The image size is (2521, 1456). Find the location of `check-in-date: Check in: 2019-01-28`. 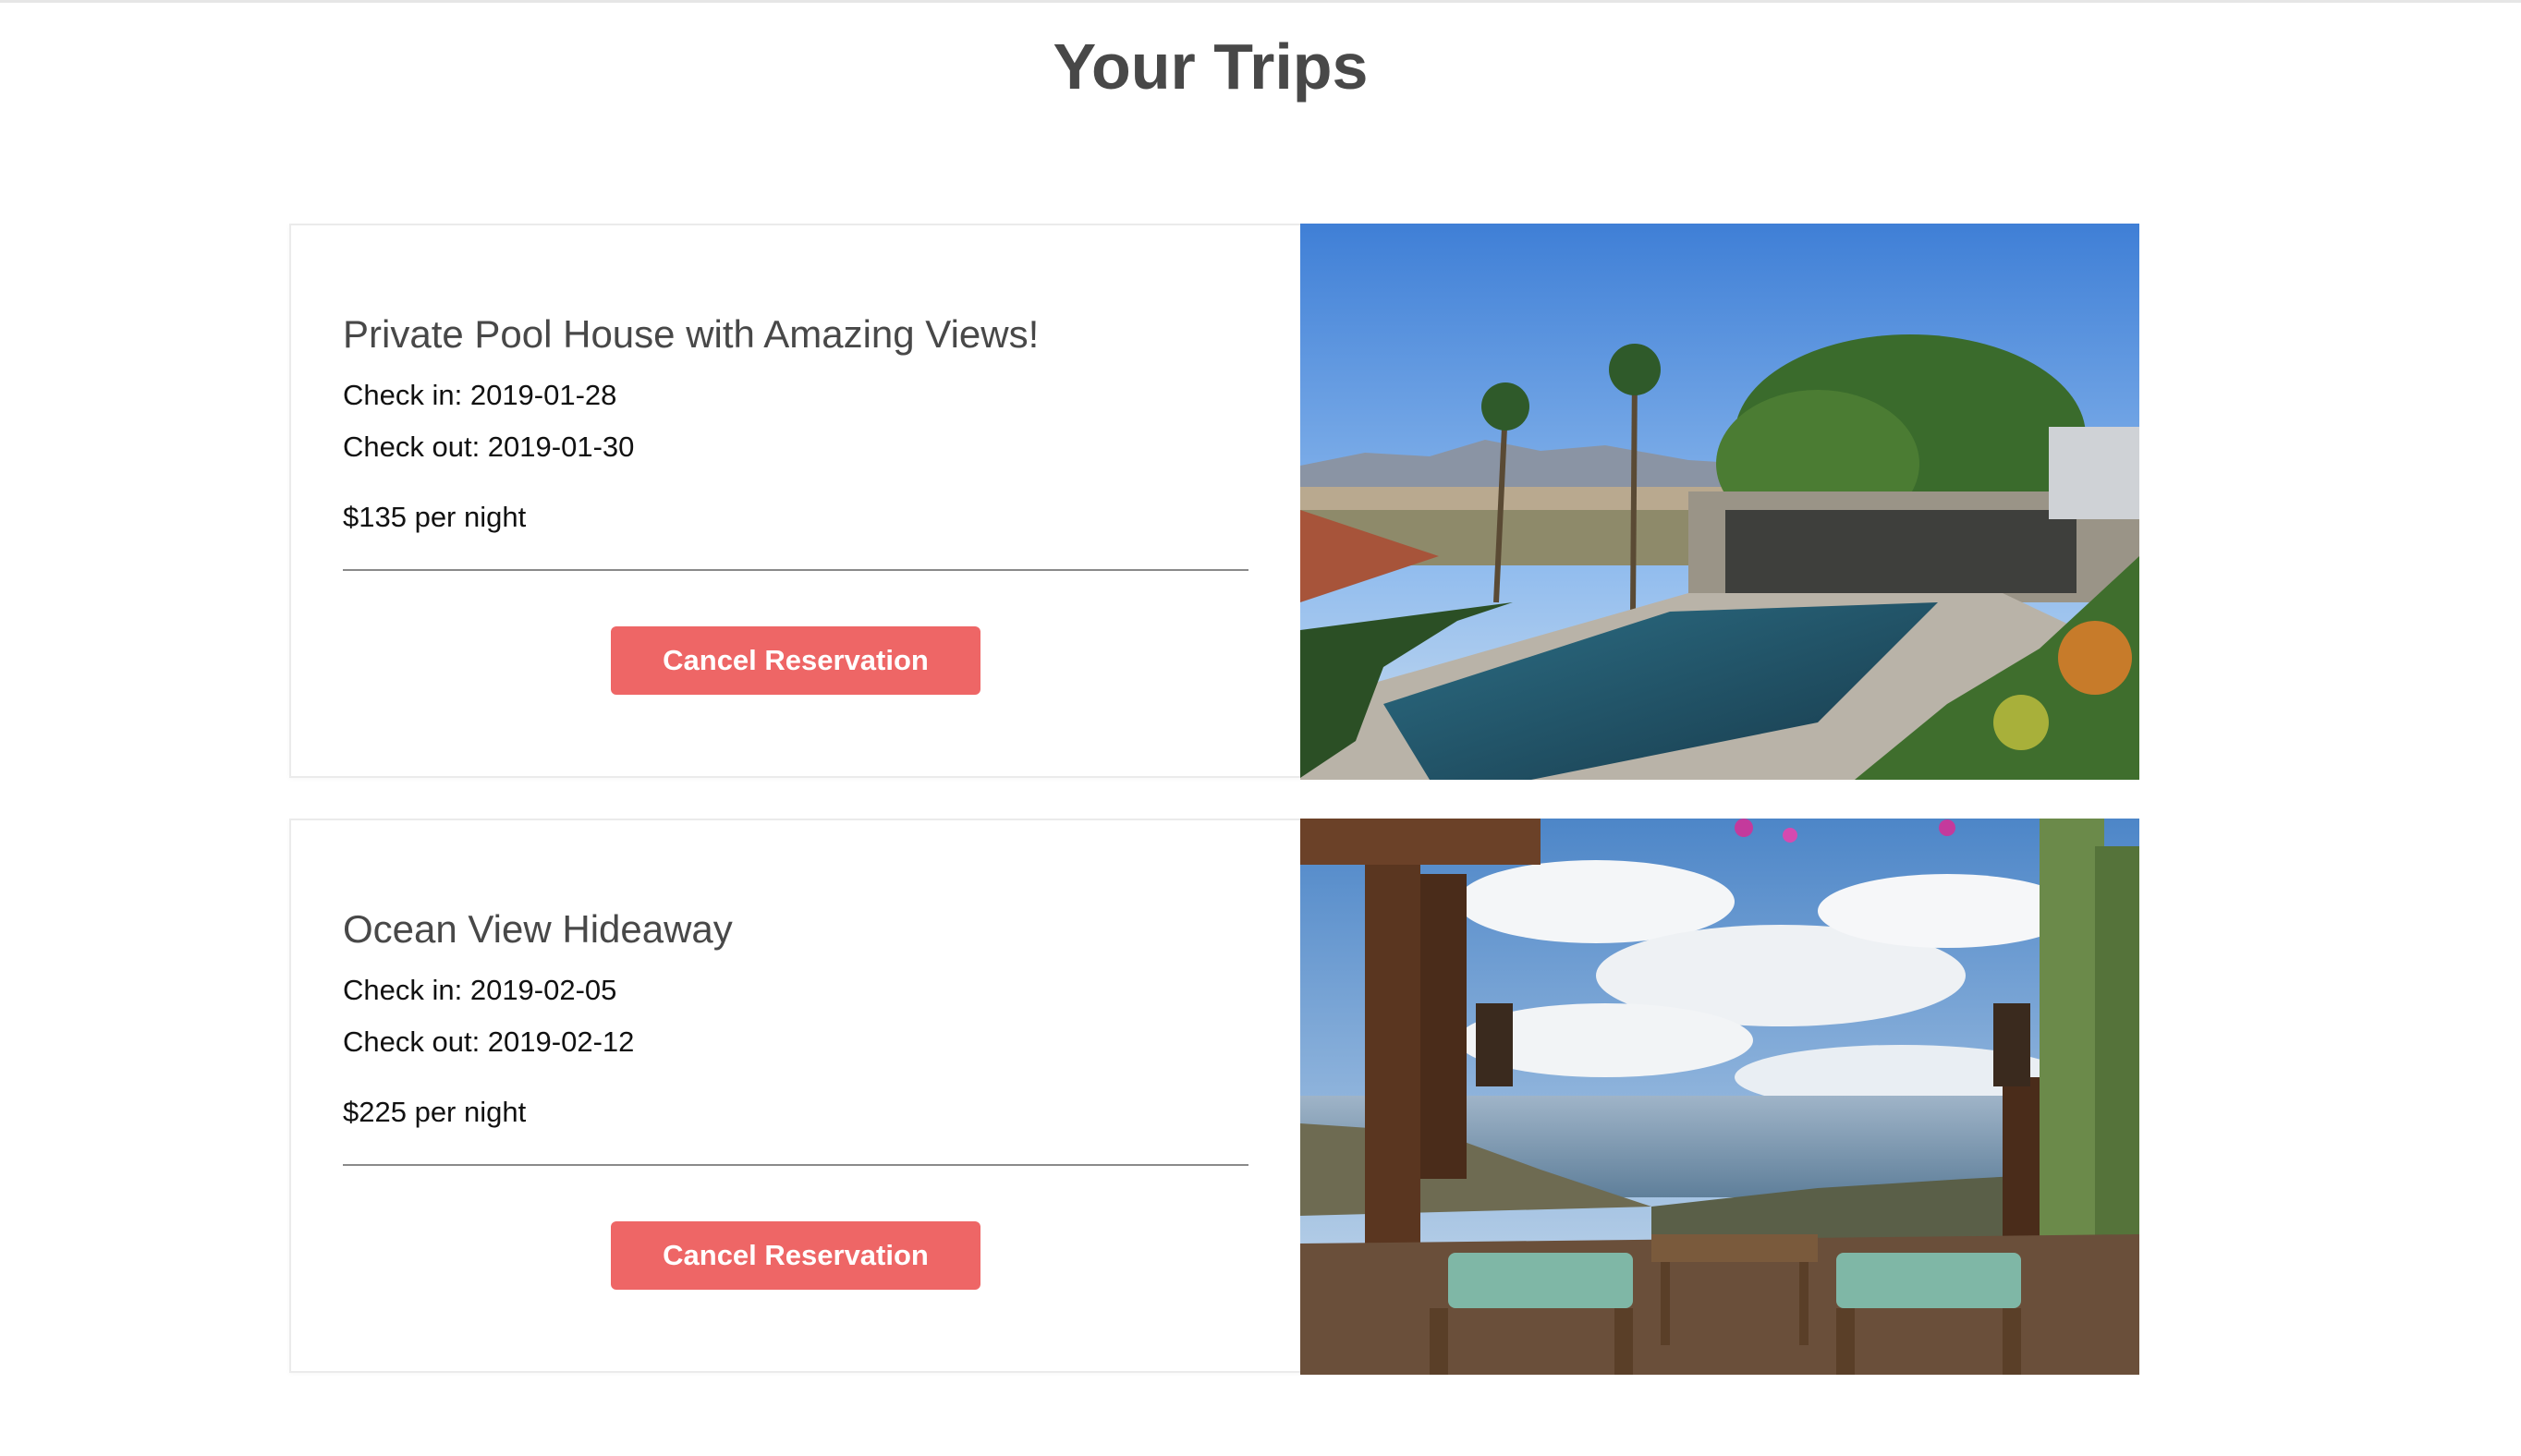

check-in-date: Check in: 2019-01-28 is located at coordinates (480, 395).